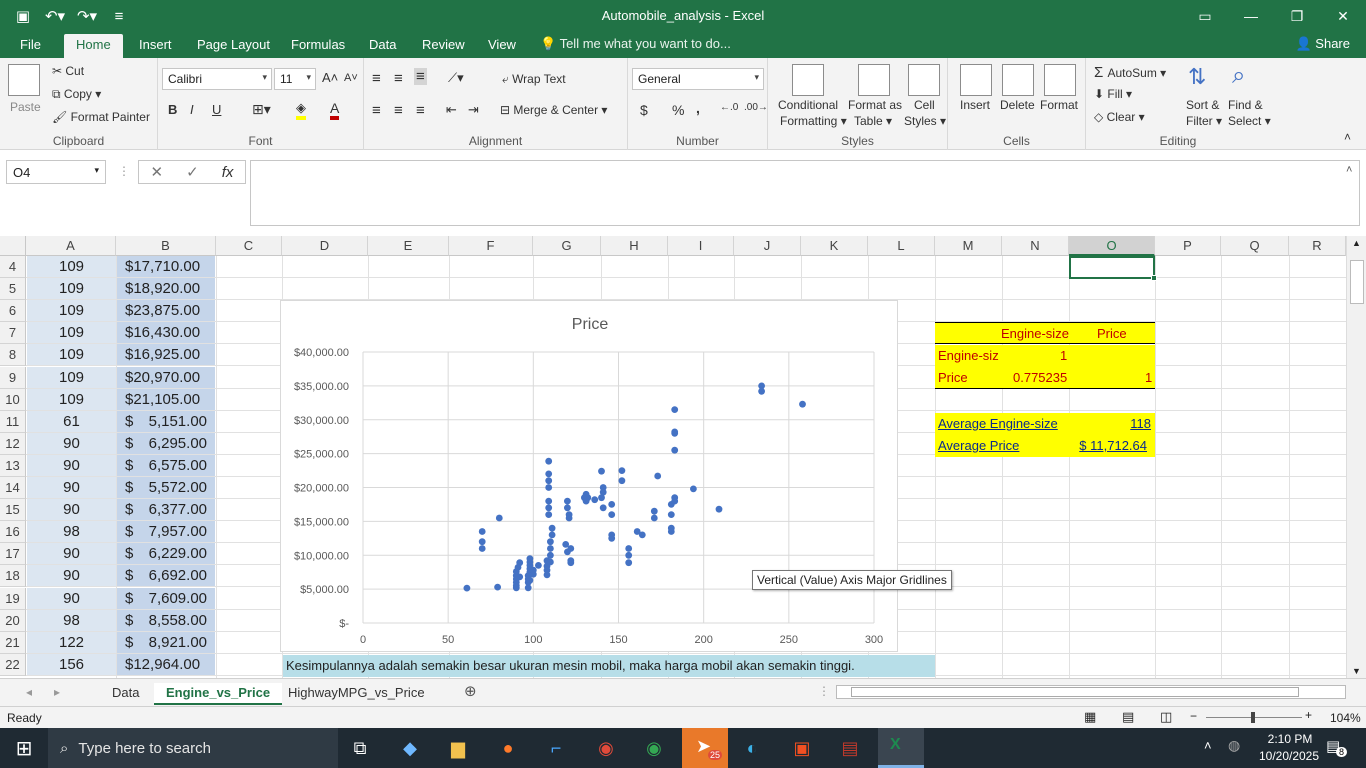 The image size is (1366, 768). I want to click on cell-styles-icon, so click(924, 80).